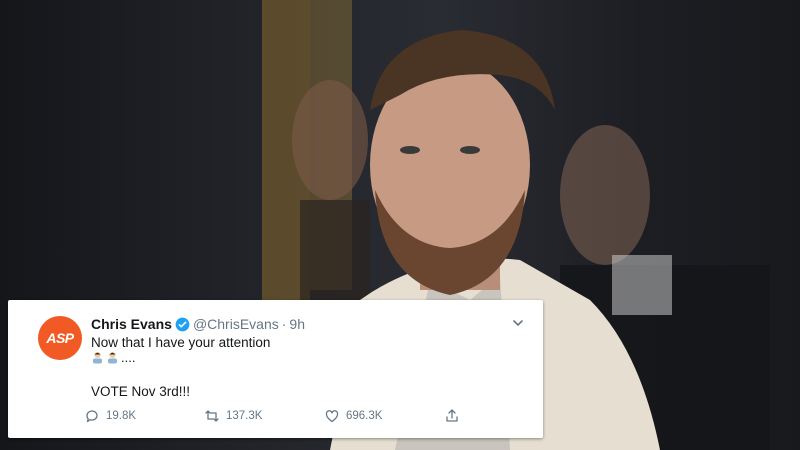  I want to click on tweet-actions: 19.8K 137.3K 696.3K, so click(279, 417).